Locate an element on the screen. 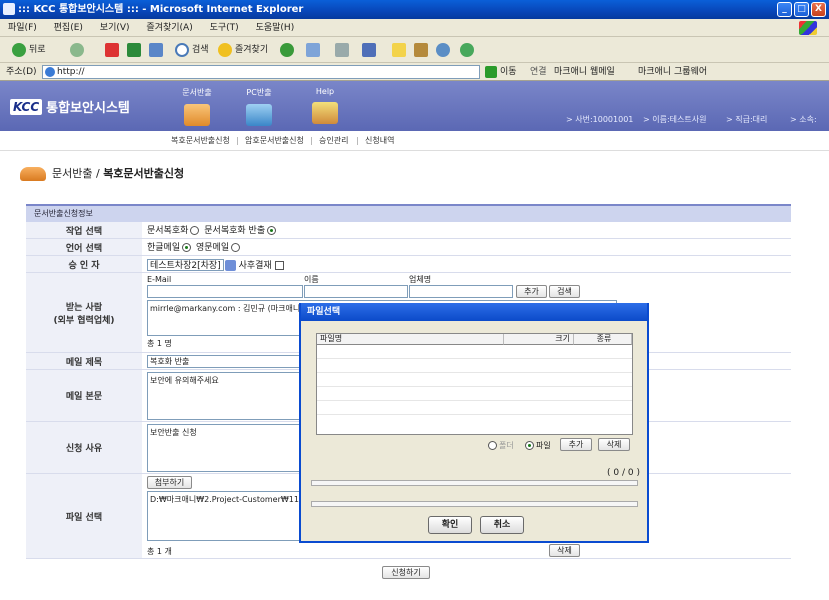  discuss-button is located at coordinates (400, 50).